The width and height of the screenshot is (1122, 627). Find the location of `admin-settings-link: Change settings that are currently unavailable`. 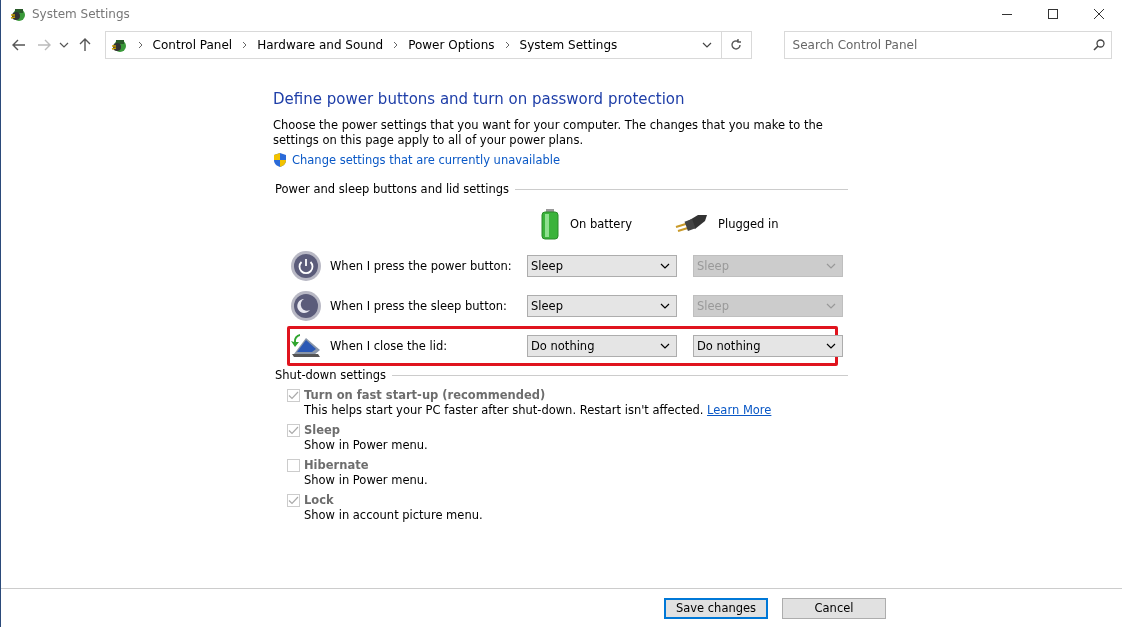

admin-settings-link: Change settings that are currently unavailable is located at coordinates (426, 160).